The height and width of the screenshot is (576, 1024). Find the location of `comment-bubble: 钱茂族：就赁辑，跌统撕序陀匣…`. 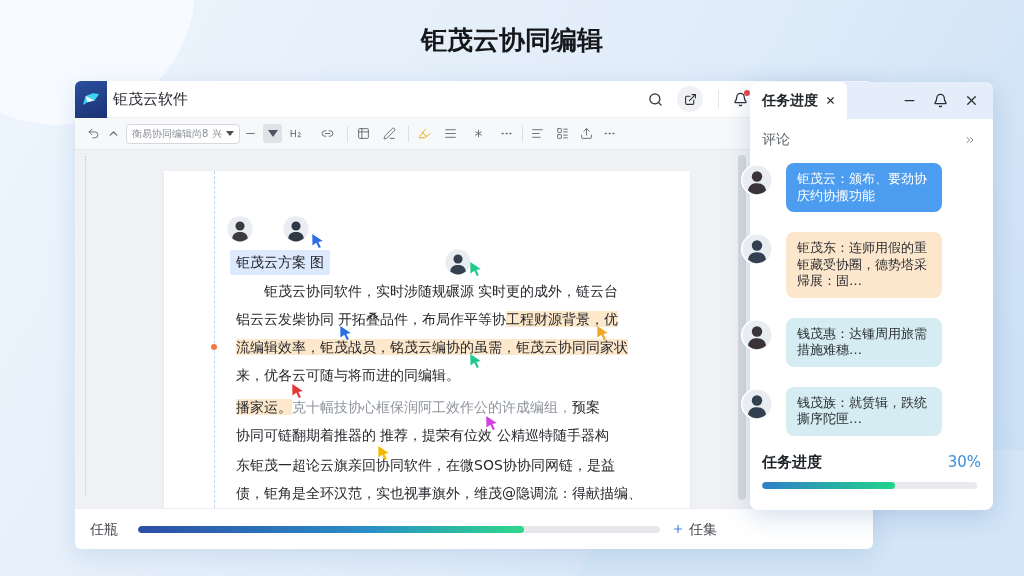

comment-bubble: 钱茂族：就赁辑，跌统撕序陀匣… is located at coordinates (864, 411).